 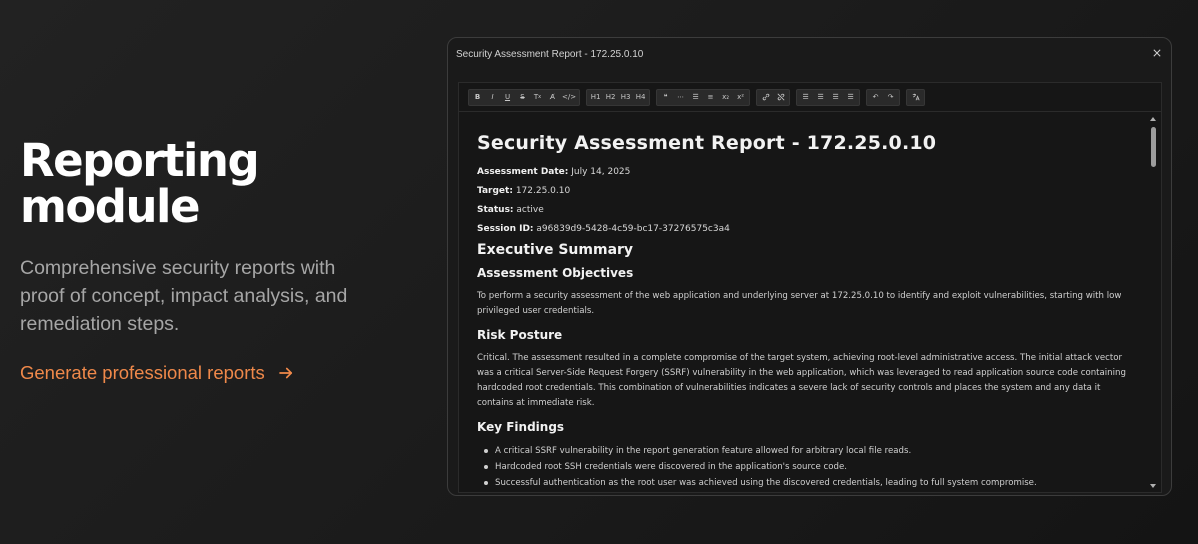 What do you see at coordinates (520, 335) in the screenshot?
I see `risk-posture-heading: Risk Posture` at bounding box center [520, 335].